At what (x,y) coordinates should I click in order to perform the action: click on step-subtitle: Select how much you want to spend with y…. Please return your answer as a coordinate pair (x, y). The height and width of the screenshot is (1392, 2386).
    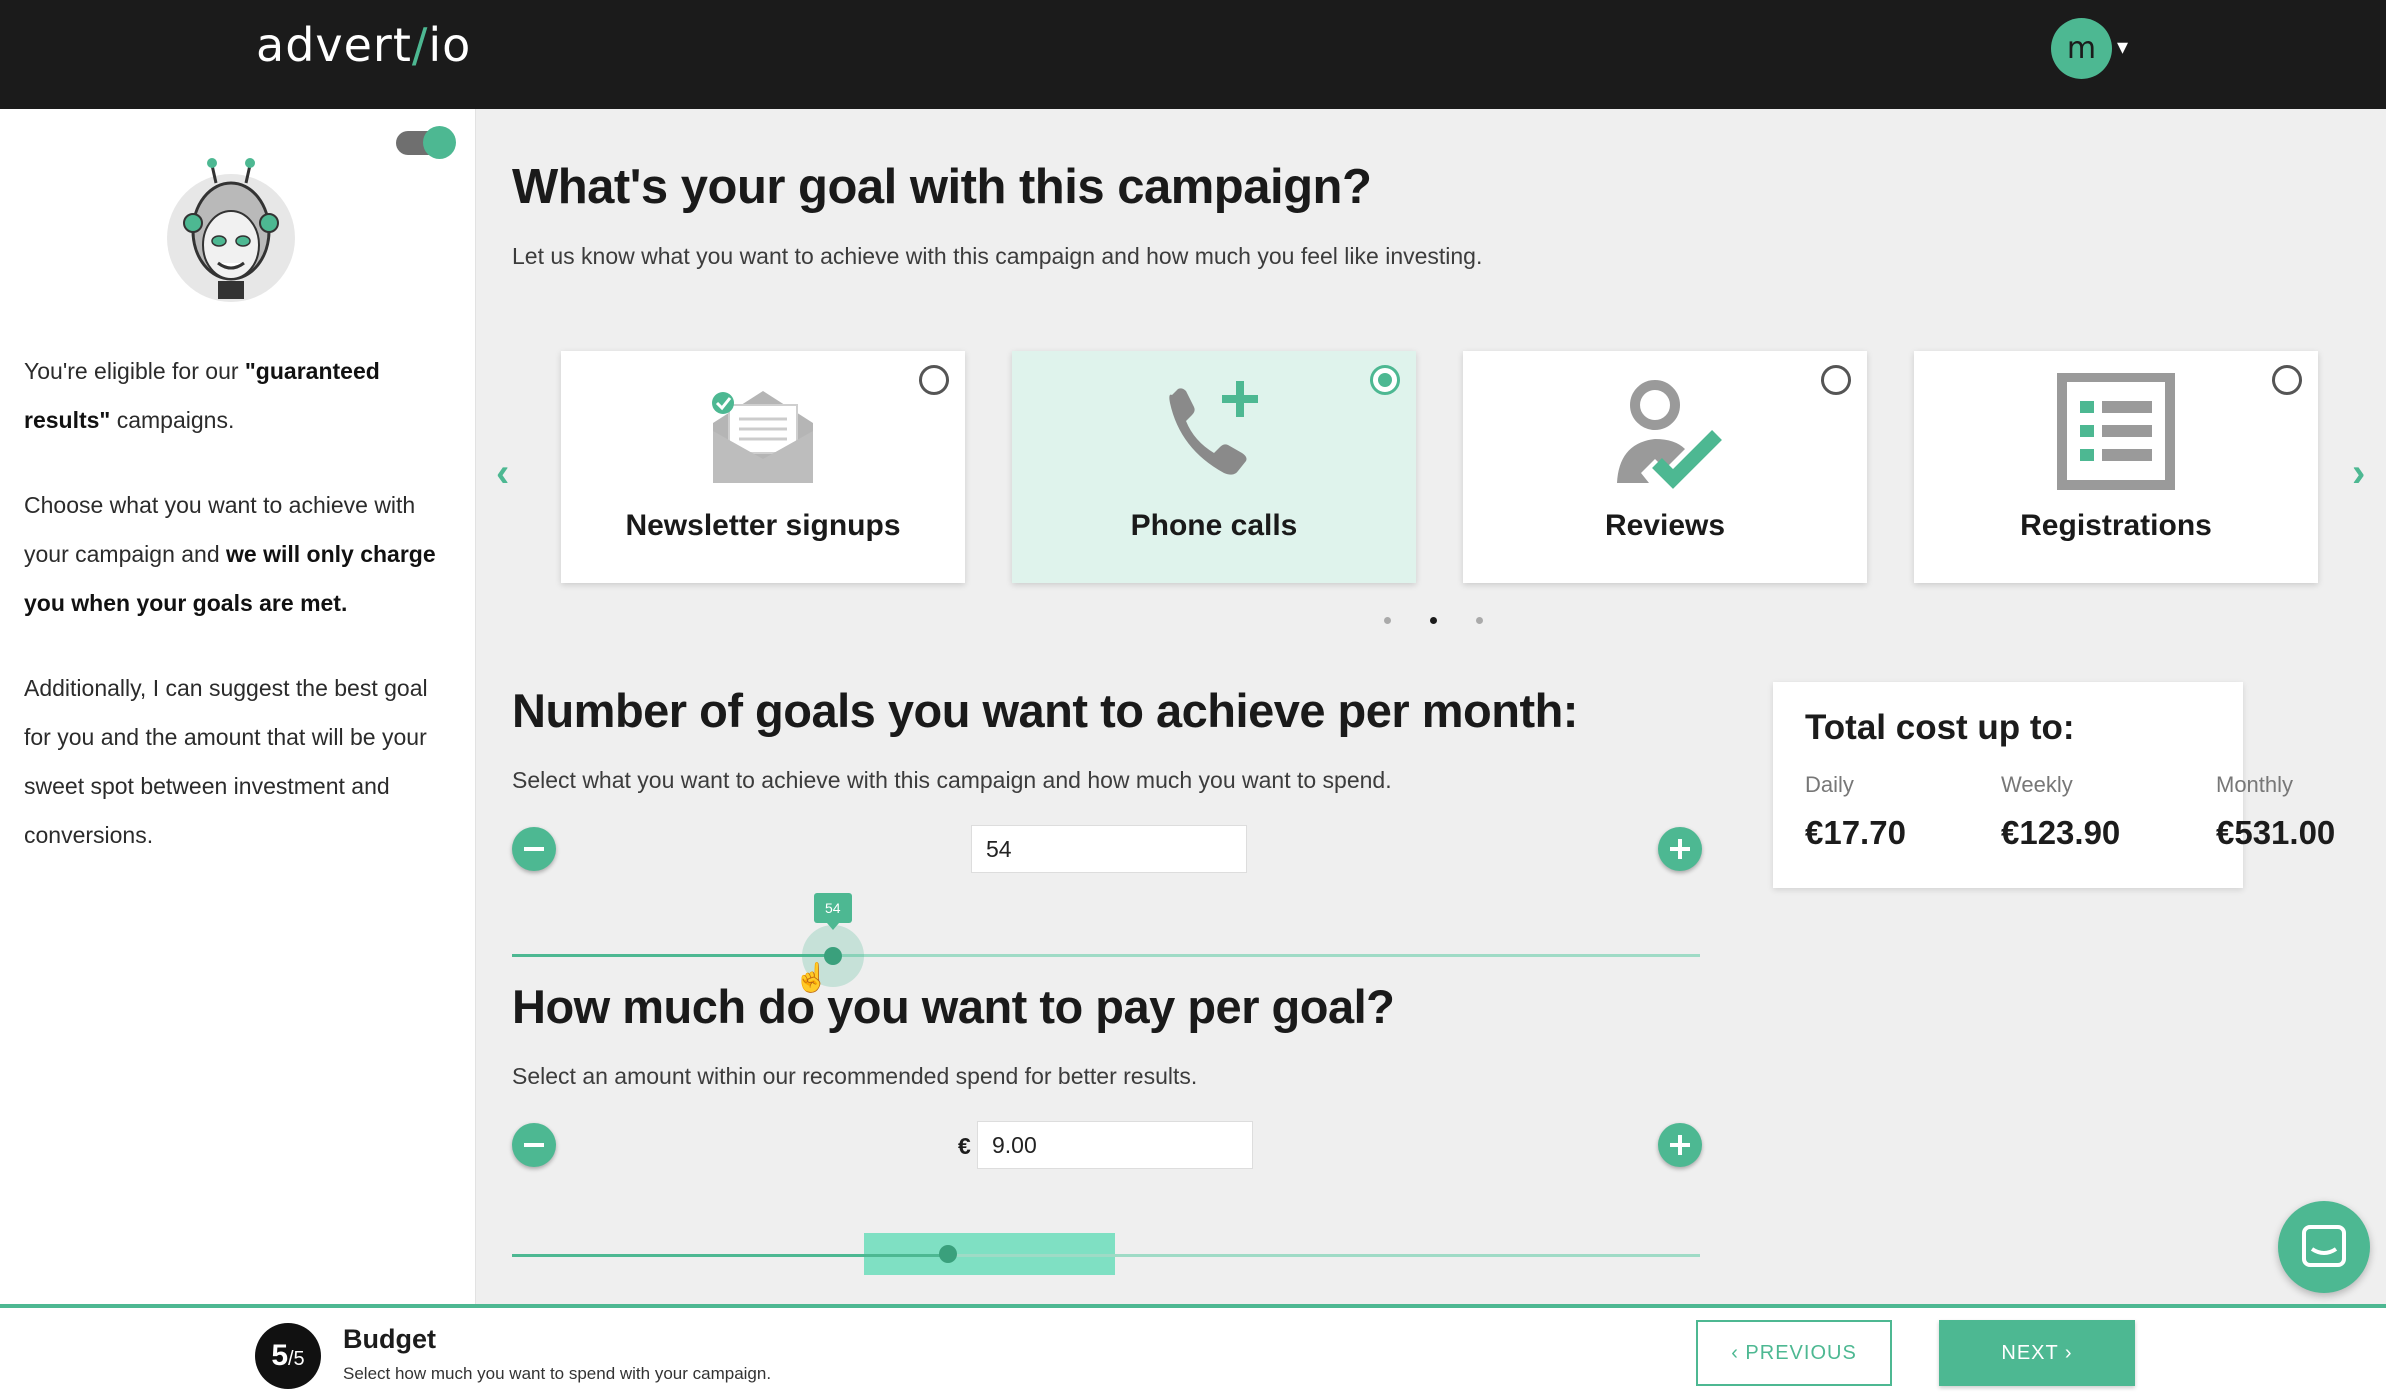
    Looking at the image, I should click on (557, 1373).